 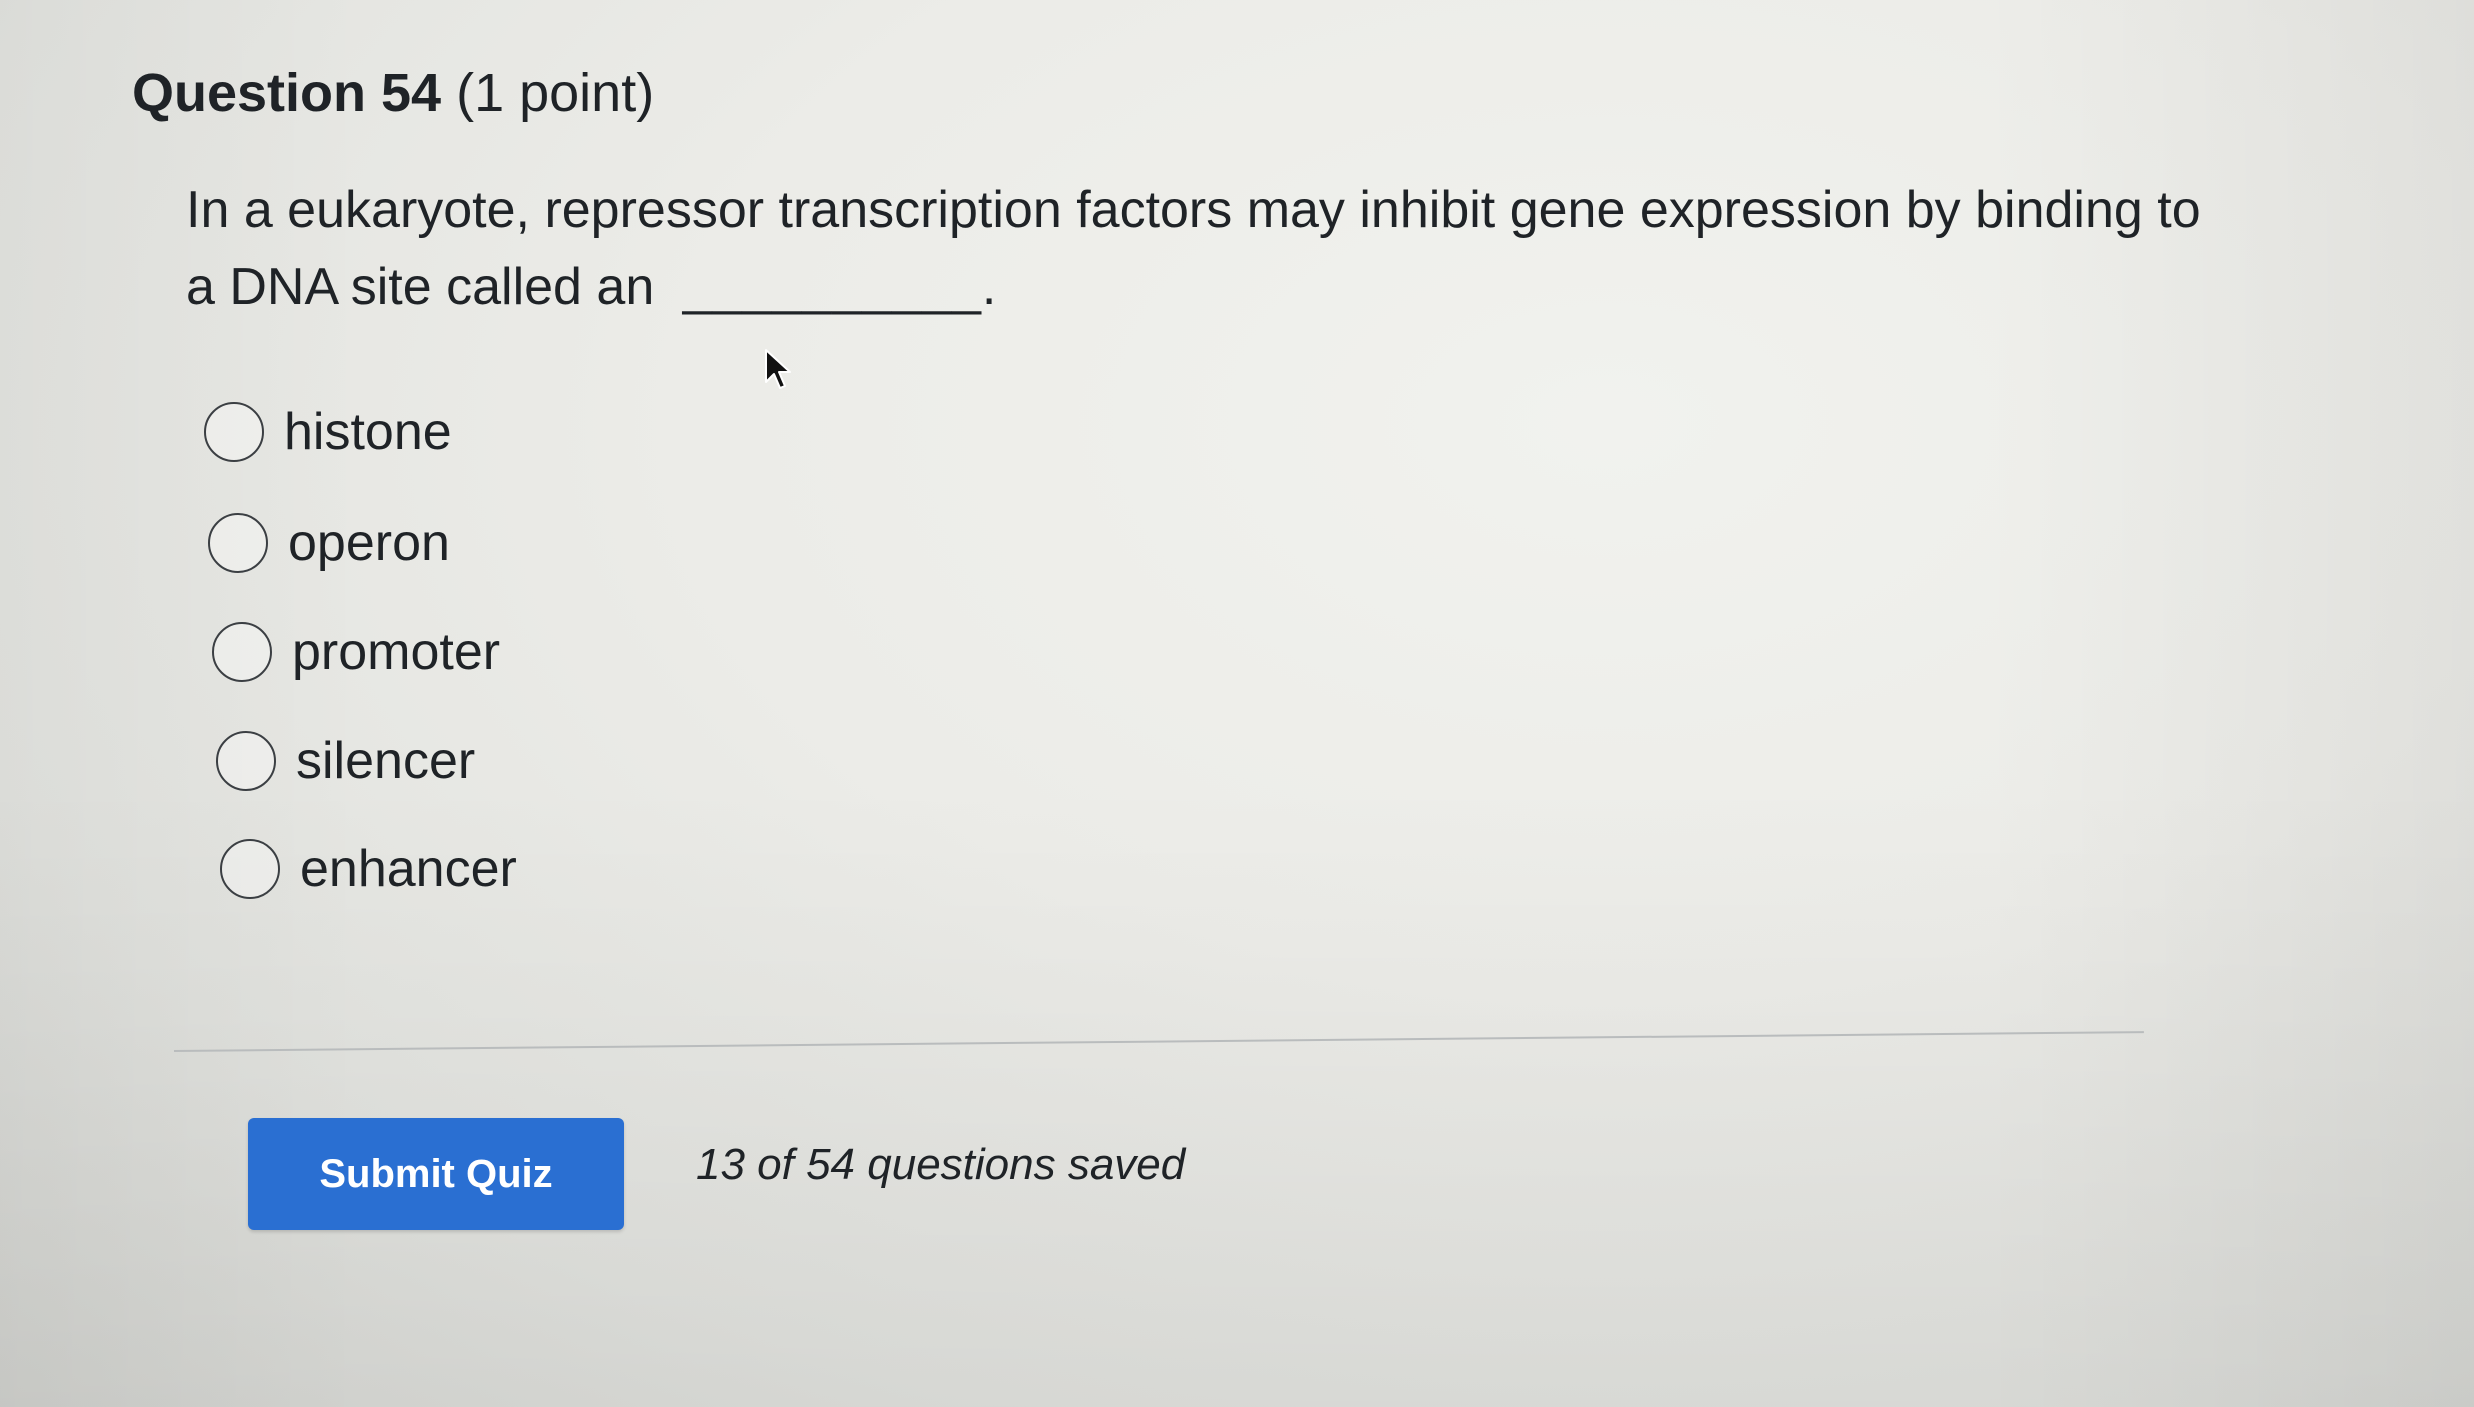 I want to click on option-label: promoter, so click(x=396, y=652).